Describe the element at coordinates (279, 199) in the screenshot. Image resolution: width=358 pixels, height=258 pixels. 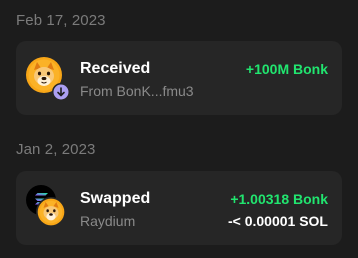
I see `transaction-amount-received: +1.00318 Bonk` at that location.